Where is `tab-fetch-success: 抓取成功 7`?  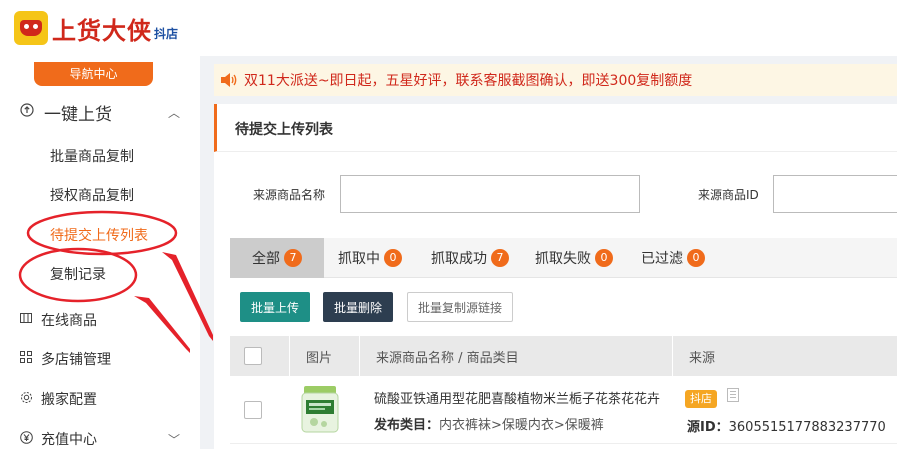 tab-fetch-success: 抓取成功 7 is located at coordinates (470, 258).